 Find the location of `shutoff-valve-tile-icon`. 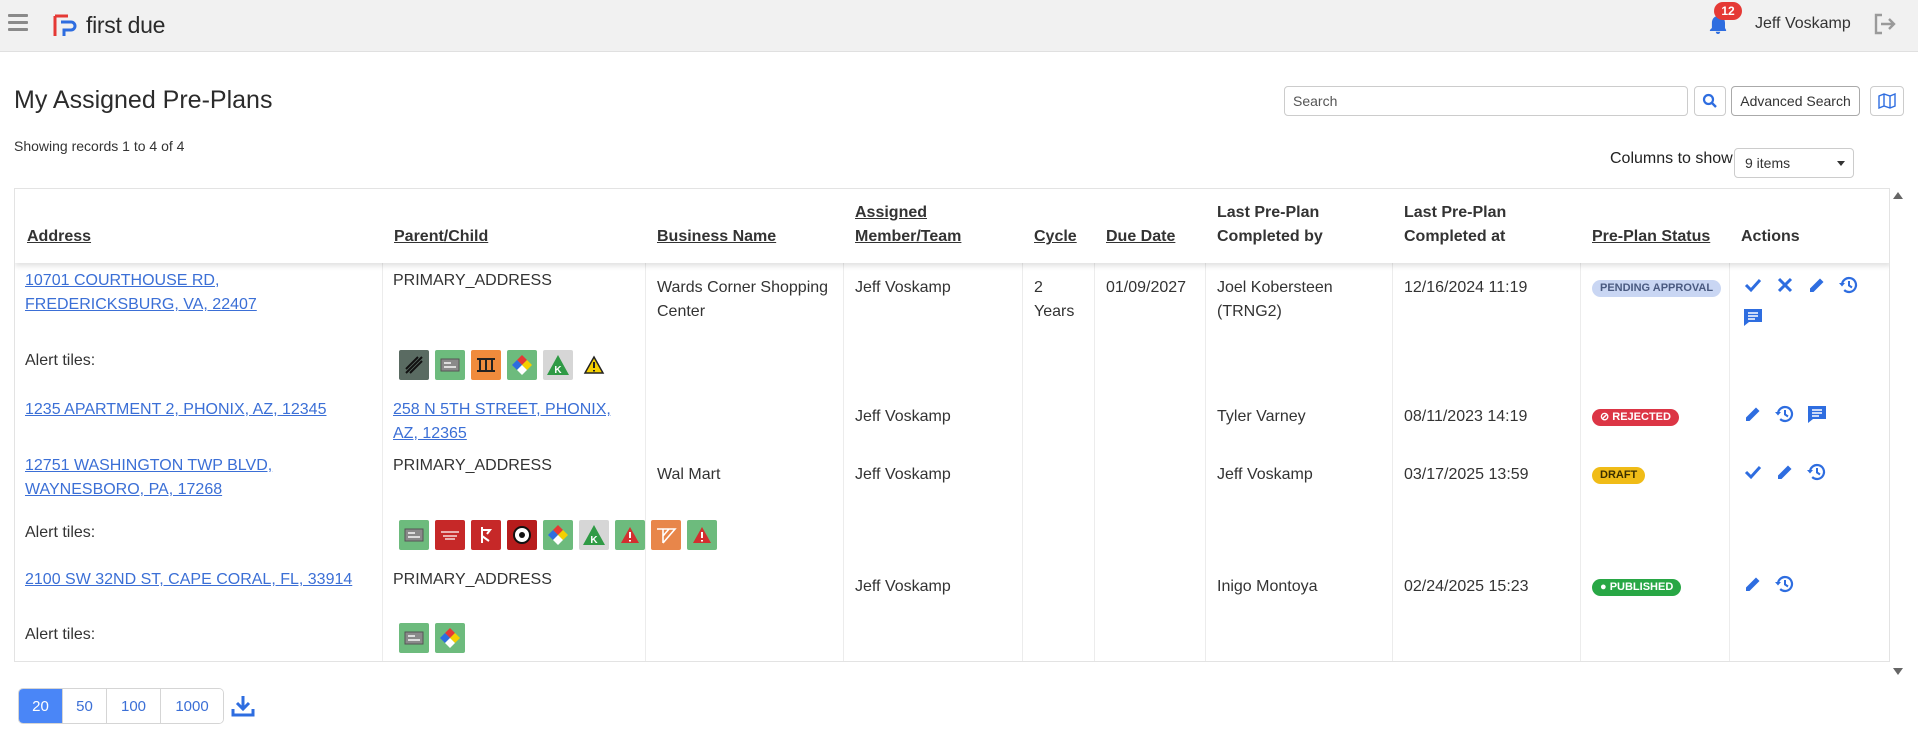

shutoff-valve-tile-icon is located at coordinates (522, 535).